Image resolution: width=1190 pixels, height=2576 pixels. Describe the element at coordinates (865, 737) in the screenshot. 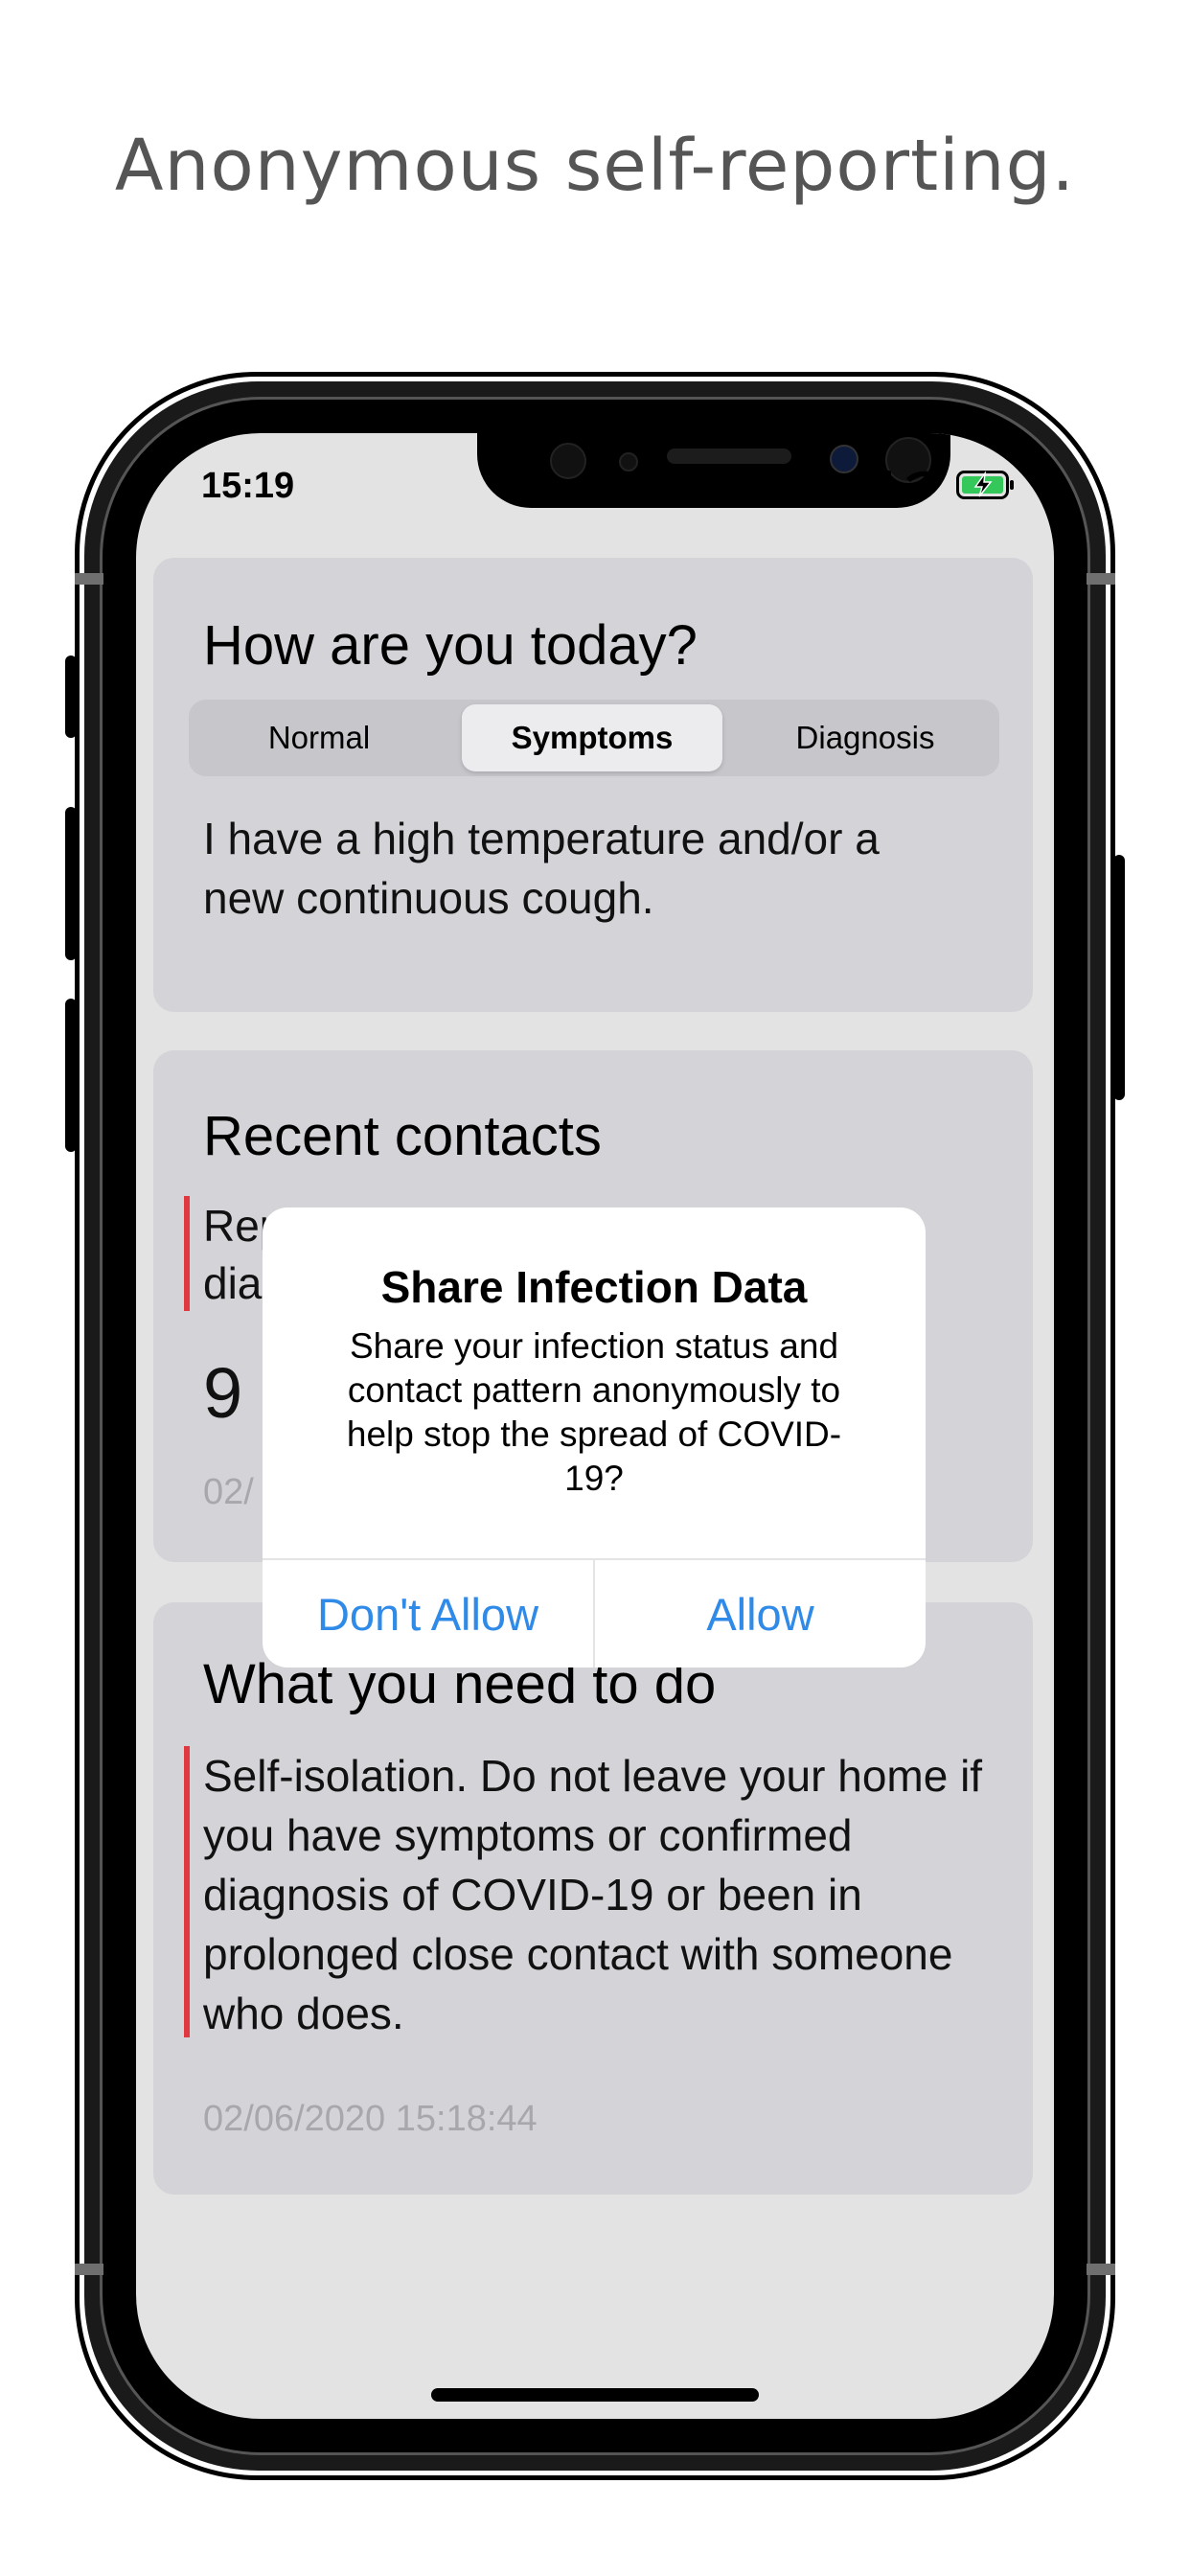

I see `segment-diagnosis: Diagnosis` at that location.